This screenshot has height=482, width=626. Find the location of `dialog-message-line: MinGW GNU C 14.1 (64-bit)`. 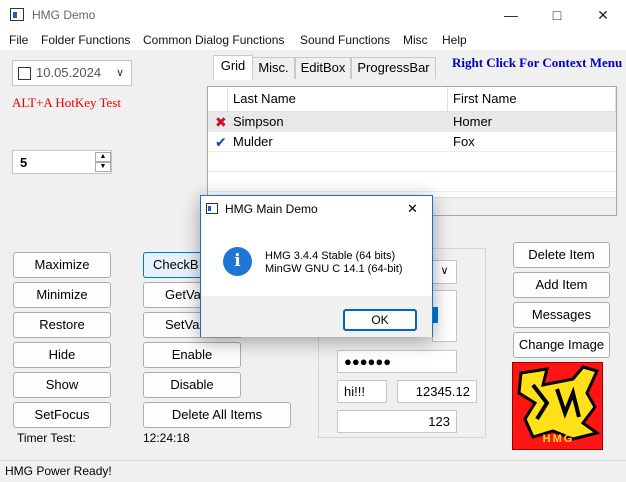

dialog-message-line: MinGW GNU C 14.1 (64-bit) is located at coordinates (334, 269).